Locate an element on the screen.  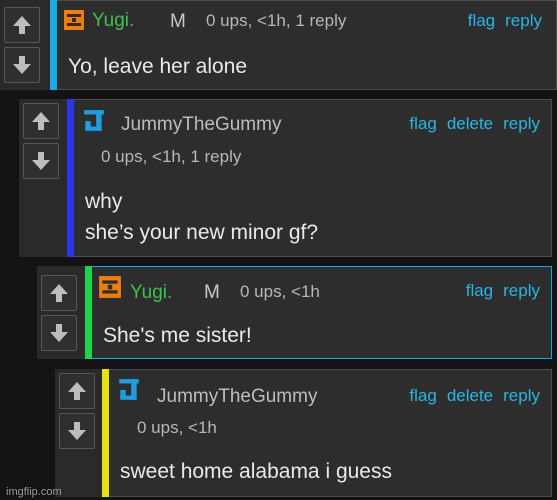
comment-text: Yo, leave her alone is located at coordinates (158, 66).